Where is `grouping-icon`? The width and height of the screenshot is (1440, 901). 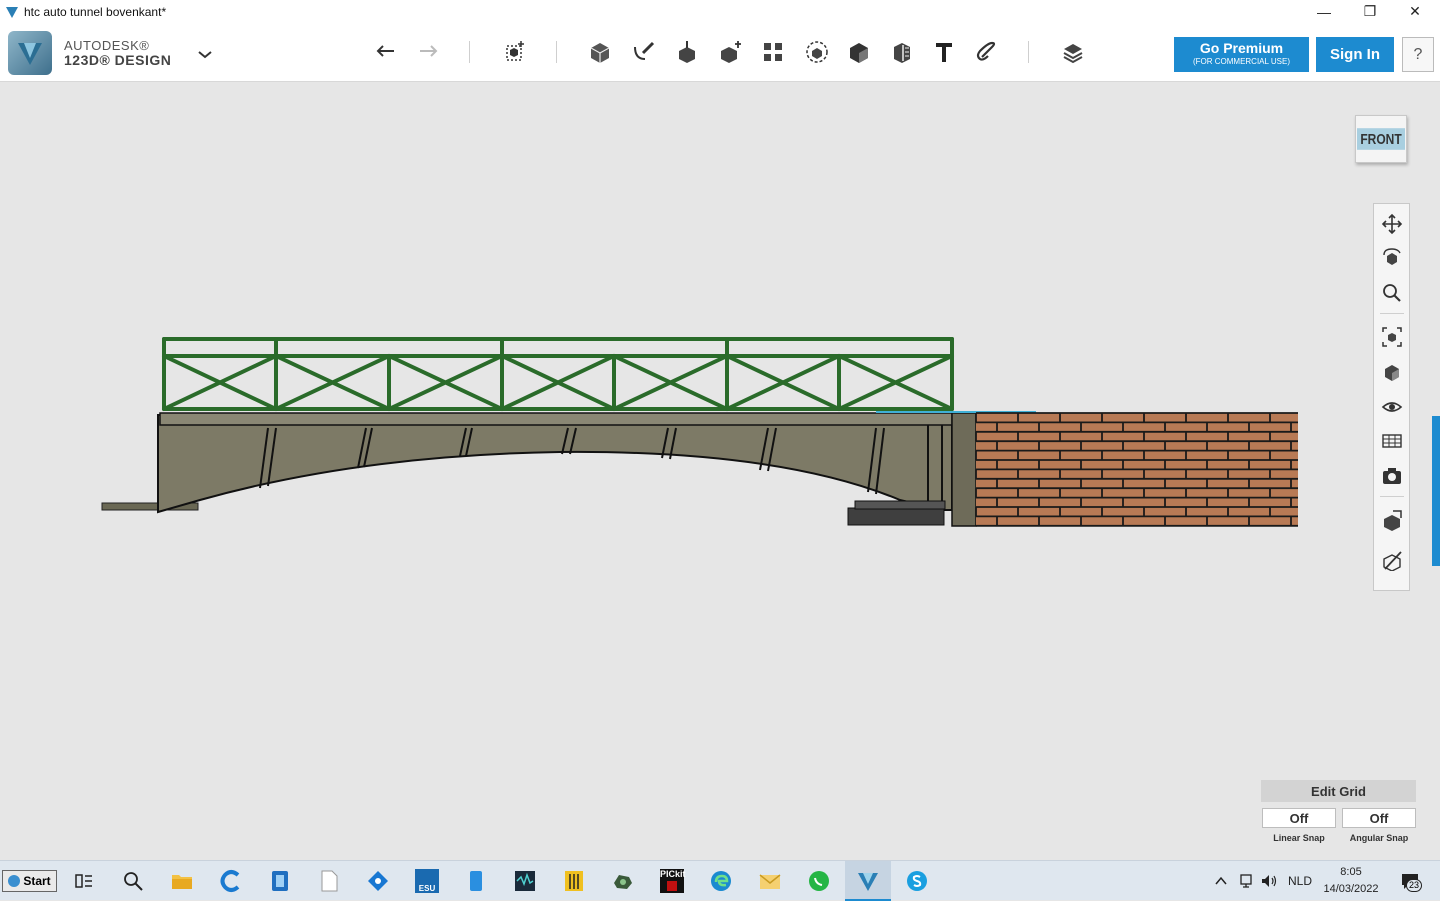
grouping-icon is located at coordinates (817, 52).